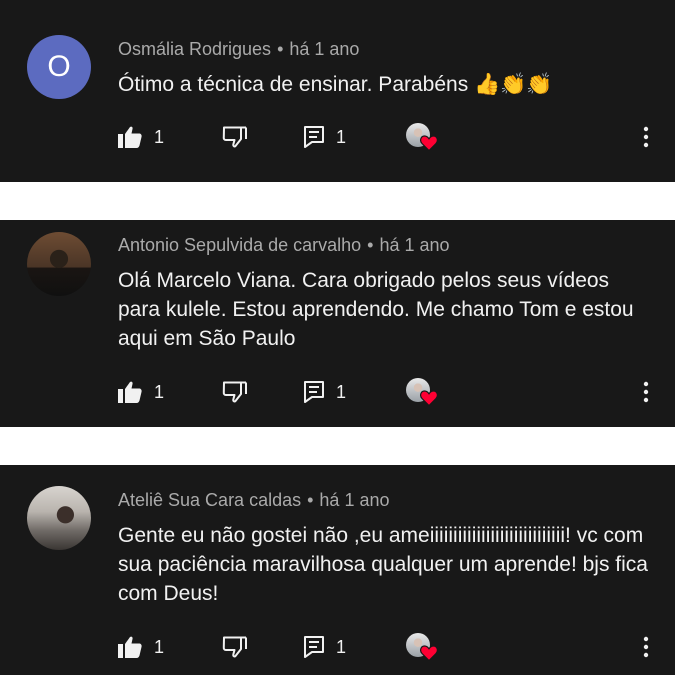 Image resolution: width=675 pixels, height=675 pixels. I want to click on comment-meta: Antonio Sepulvida de carvalho • há 1 ano, so click(284, 245).